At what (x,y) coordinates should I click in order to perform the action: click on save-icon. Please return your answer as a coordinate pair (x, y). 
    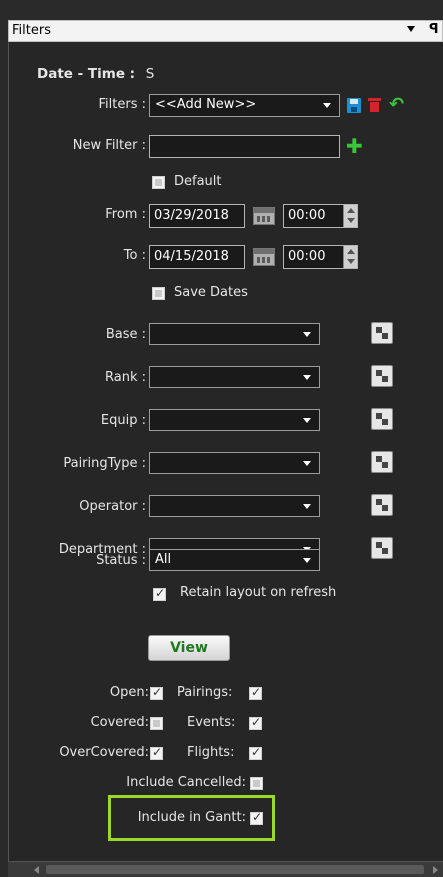
    Looking at the image, I should click on (354, 105).